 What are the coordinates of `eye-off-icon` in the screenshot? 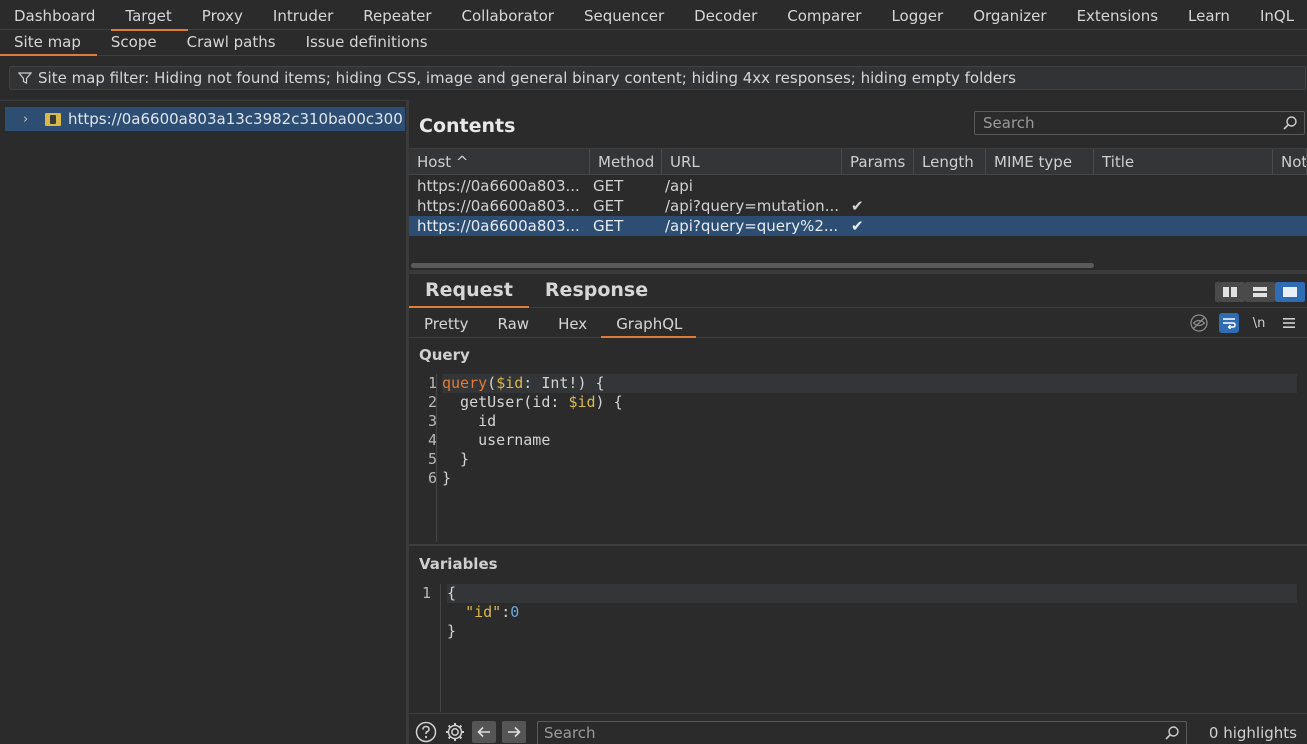 It's located at (1199, 323).